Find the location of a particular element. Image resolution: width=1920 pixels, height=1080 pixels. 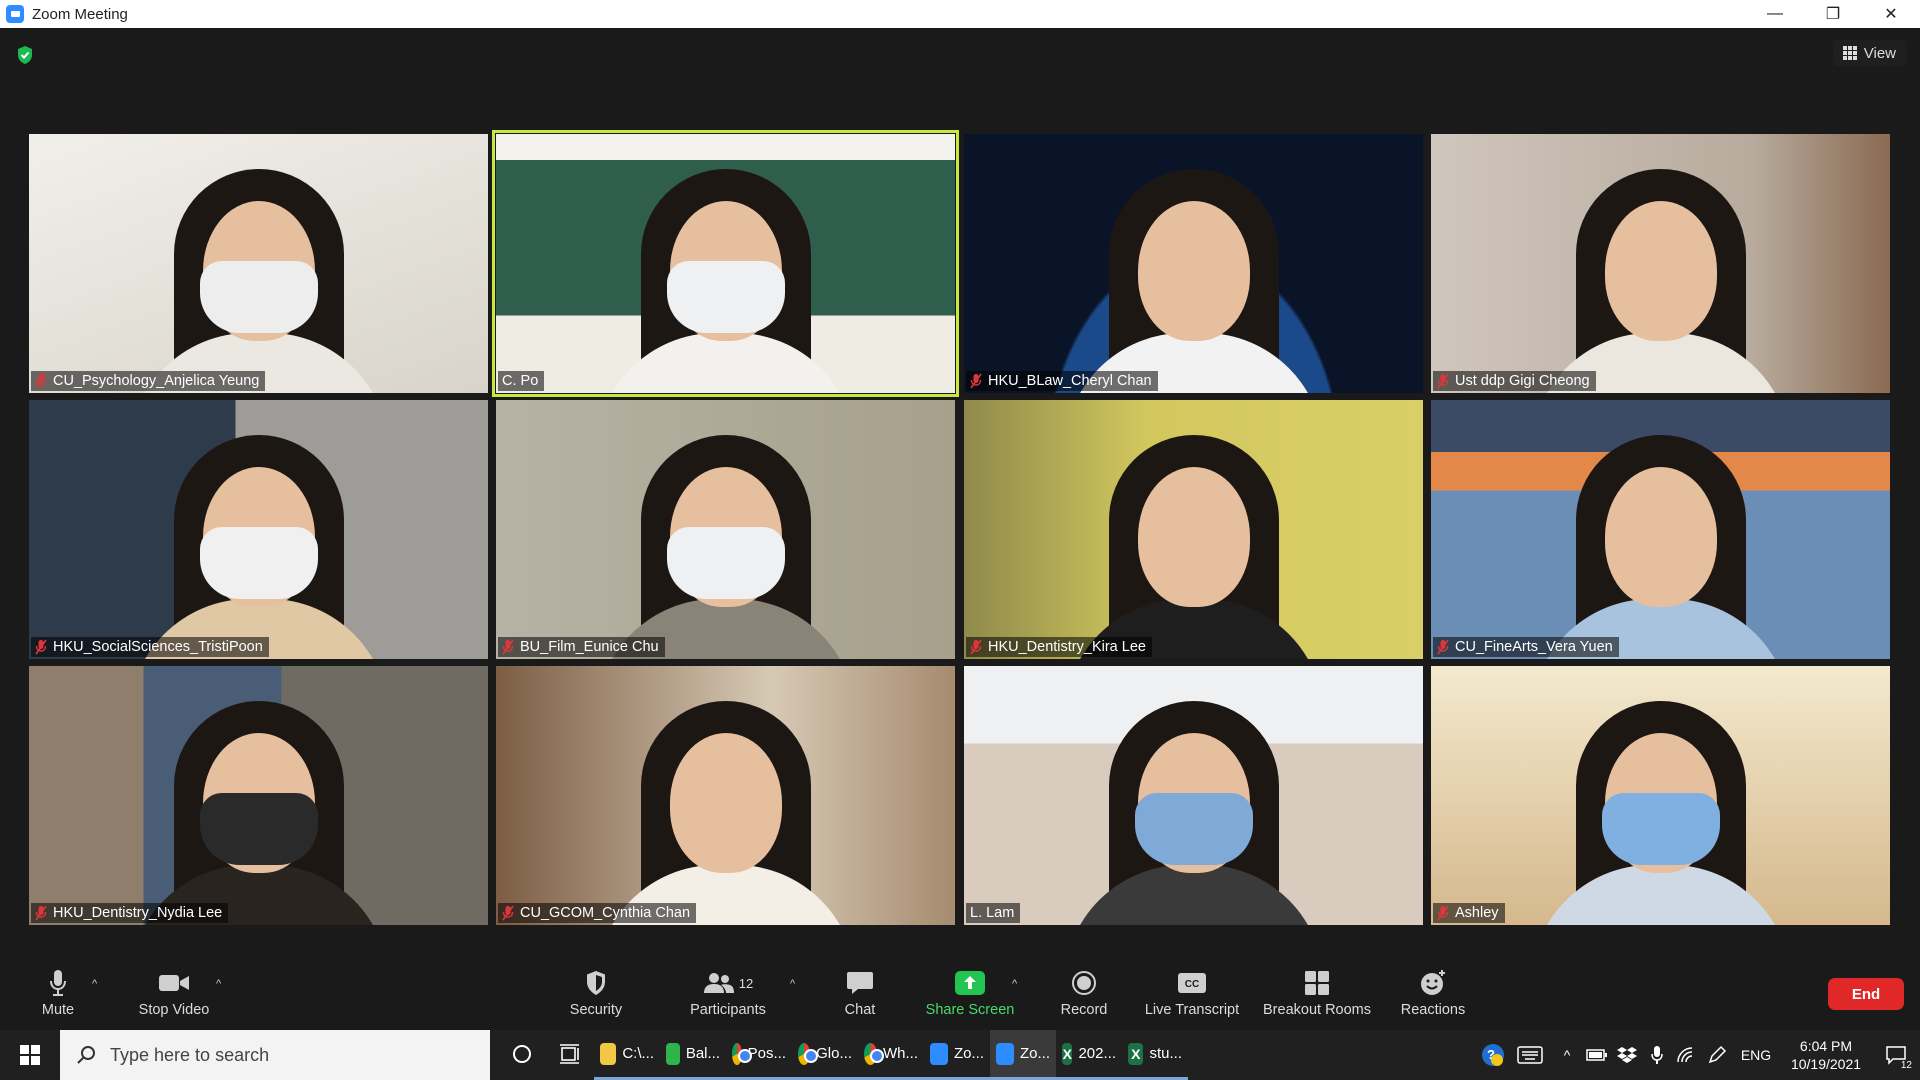

participant-name: HKU_Dentistry_Nydia Lee is located at coordinates (138, 913).